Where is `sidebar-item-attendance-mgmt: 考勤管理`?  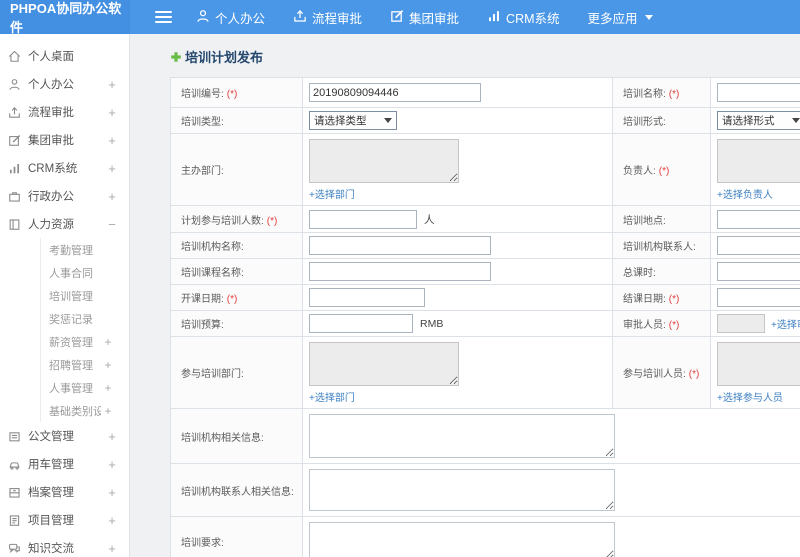 sidebar-item-attendance-mgmt: 考勤管理 is located at coordinates (85, 249).